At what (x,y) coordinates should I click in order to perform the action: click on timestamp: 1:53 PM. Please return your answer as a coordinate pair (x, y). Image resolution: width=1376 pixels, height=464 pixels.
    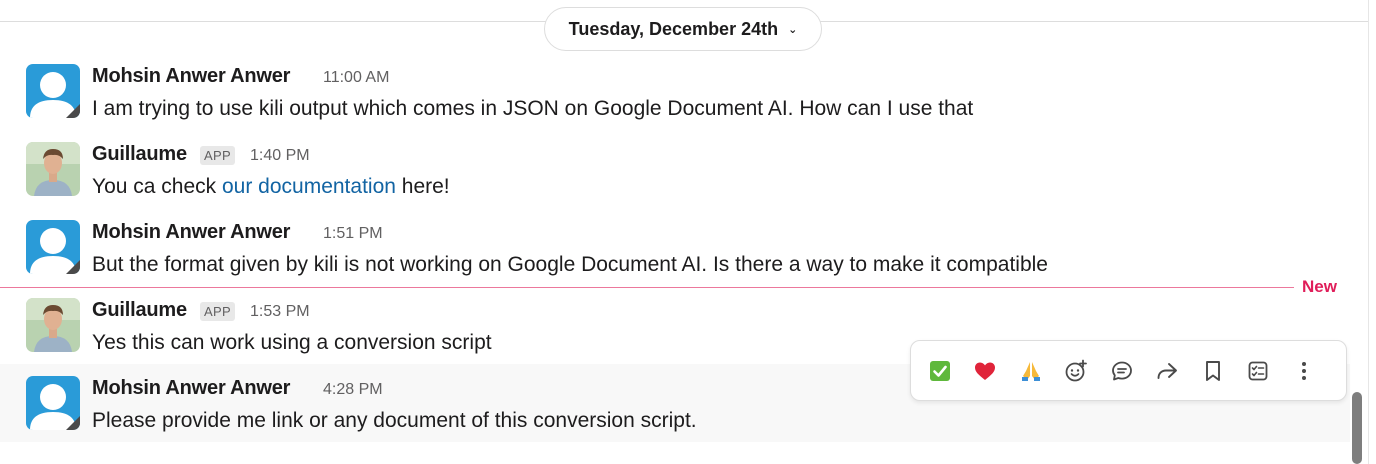
    Looking at the image, I should click on (280, 312).